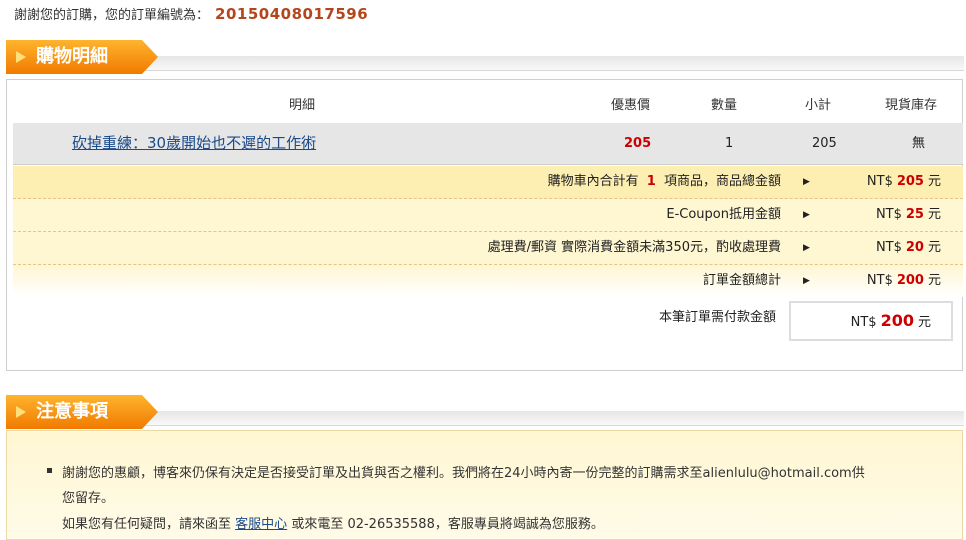 Image resolution: width=966 pixels, height=540 pixels. I want to click on item-stock: 無, so click(919, 143).